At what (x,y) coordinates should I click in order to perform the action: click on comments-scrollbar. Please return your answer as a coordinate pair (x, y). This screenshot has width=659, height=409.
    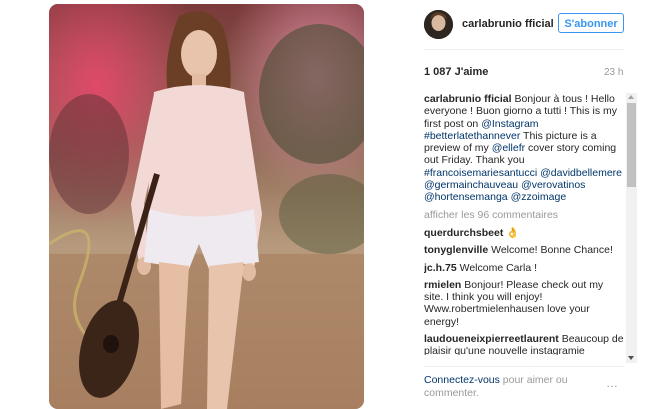
    Looking at the image, I should click on (631, 228).